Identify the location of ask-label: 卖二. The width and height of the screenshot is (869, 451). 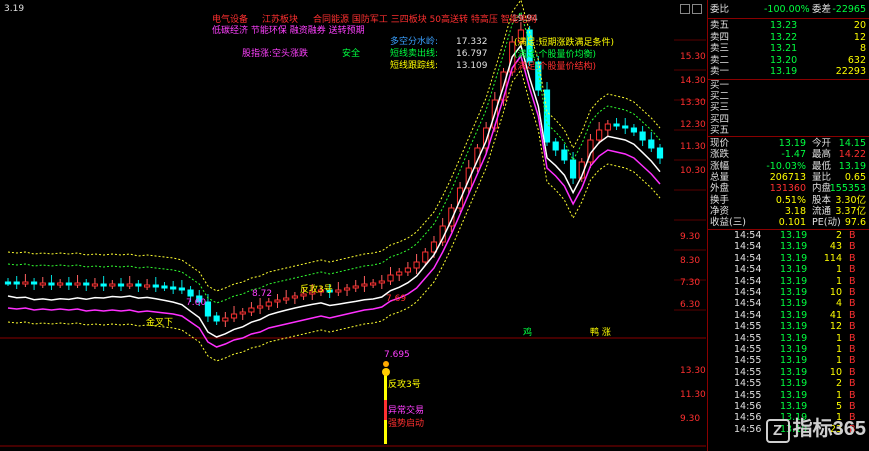
(720, 60).